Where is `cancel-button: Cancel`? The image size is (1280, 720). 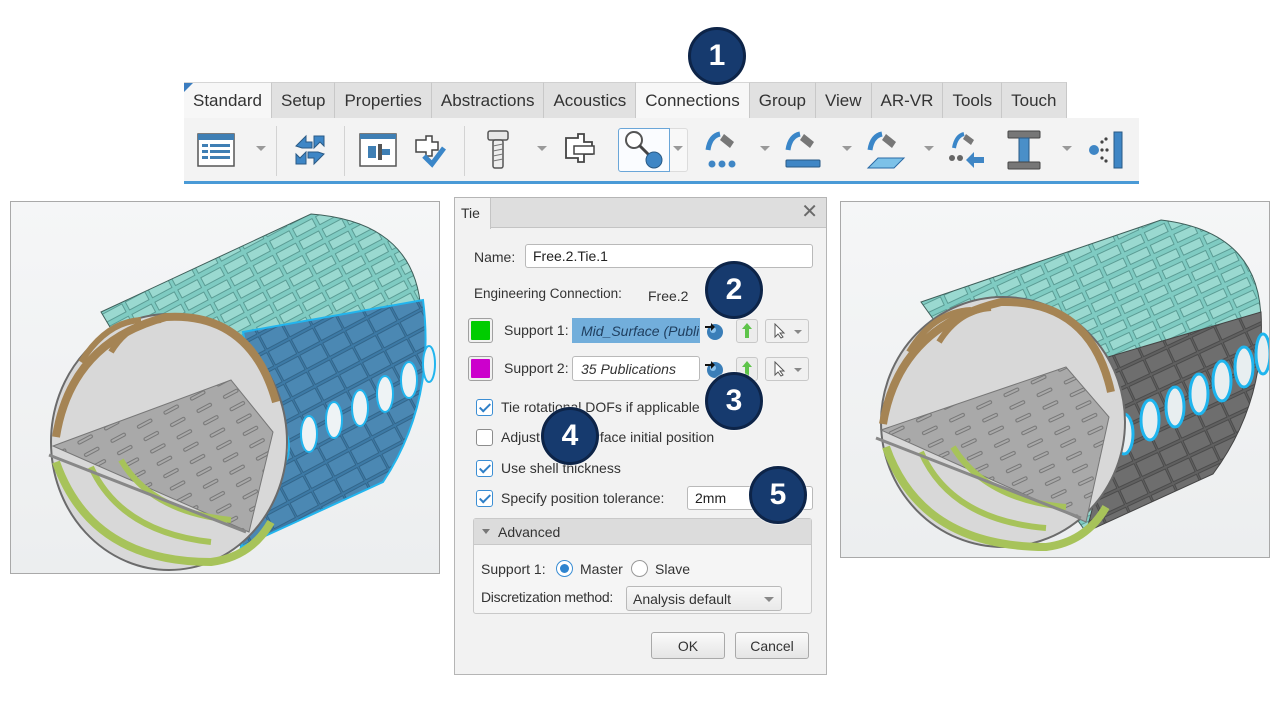 cancel-button: Cancel is located at coordinates (772, 645).